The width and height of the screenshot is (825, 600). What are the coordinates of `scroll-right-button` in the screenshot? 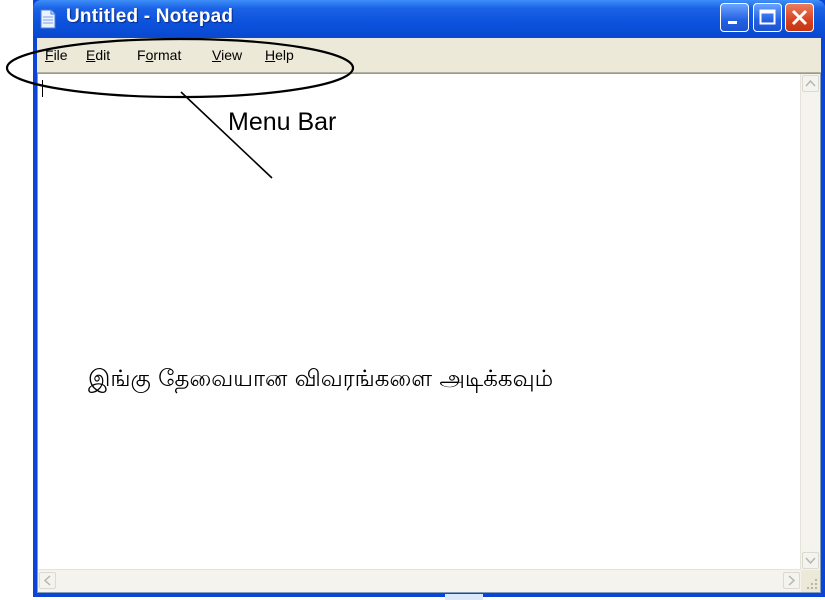 It's located at (791, 580).